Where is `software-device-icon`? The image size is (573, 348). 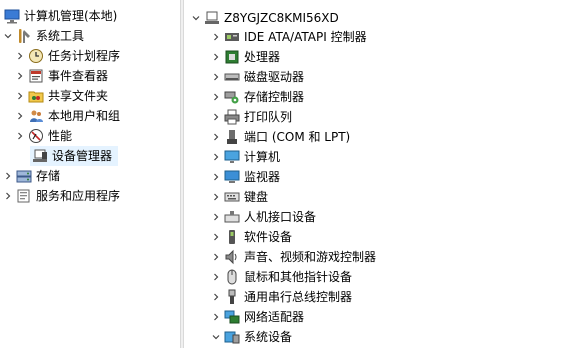
software-device-icon is located at coordinates (232, 237).